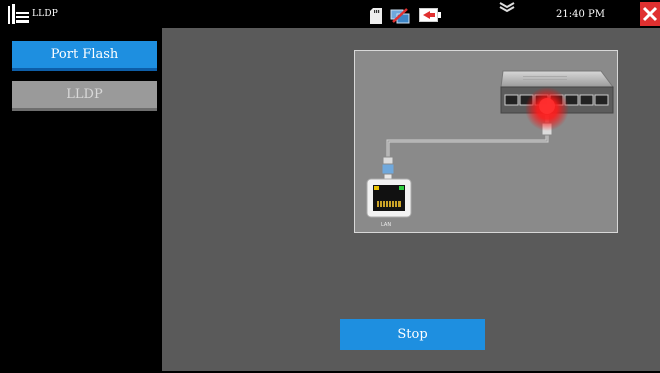 This screenshot has width=660, height=373. I want to click on battery-low-icon, so click(430, 15).